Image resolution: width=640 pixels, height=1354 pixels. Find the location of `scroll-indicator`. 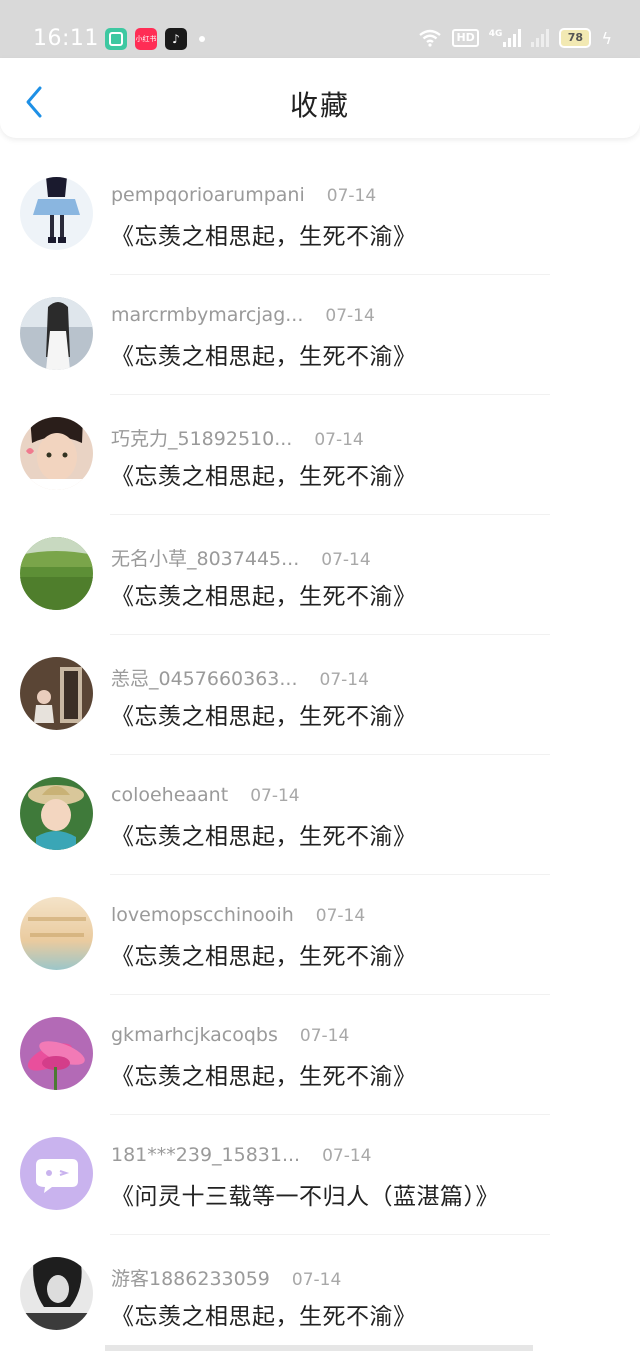

scroll-indicator is located at coordinates (319, 1348).